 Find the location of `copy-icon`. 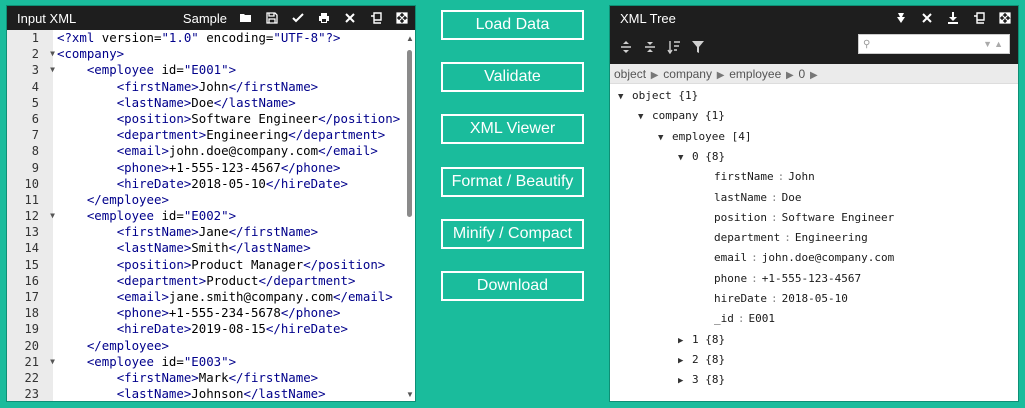

copy-icon is located at coordinates (376, 18).